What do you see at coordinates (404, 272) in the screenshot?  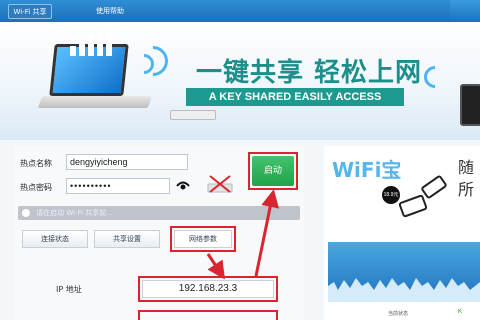 I see `signal-graph` at bounding box center [404, 272].